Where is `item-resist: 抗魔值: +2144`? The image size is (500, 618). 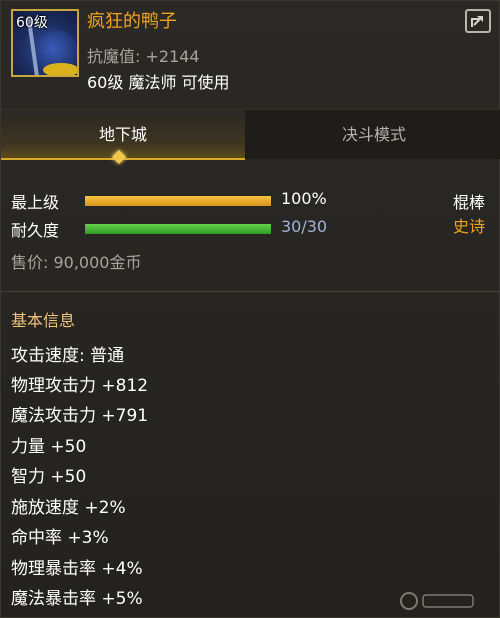
item-resist: 抗魔值: +2144 is located at coordinates (143, 56).